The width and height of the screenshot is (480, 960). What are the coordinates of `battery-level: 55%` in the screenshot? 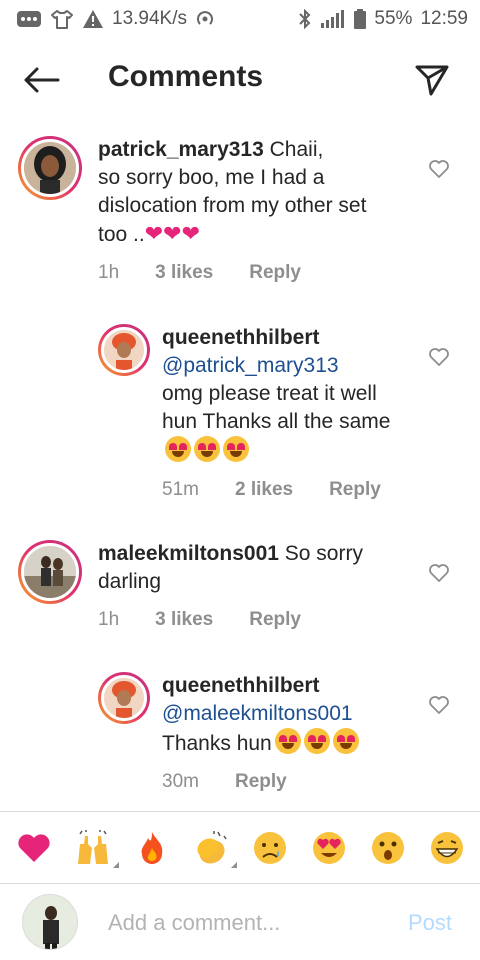 It's located at (393, 18).